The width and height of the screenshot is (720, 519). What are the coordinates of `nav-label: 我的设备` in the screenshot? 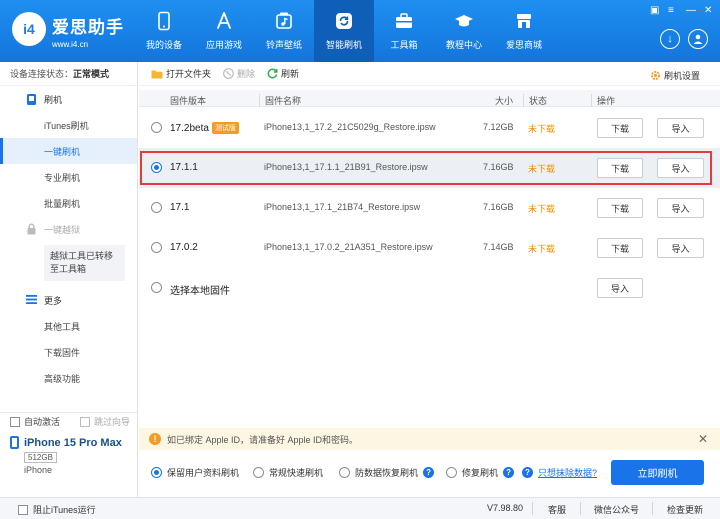 It's located at (163, 45).